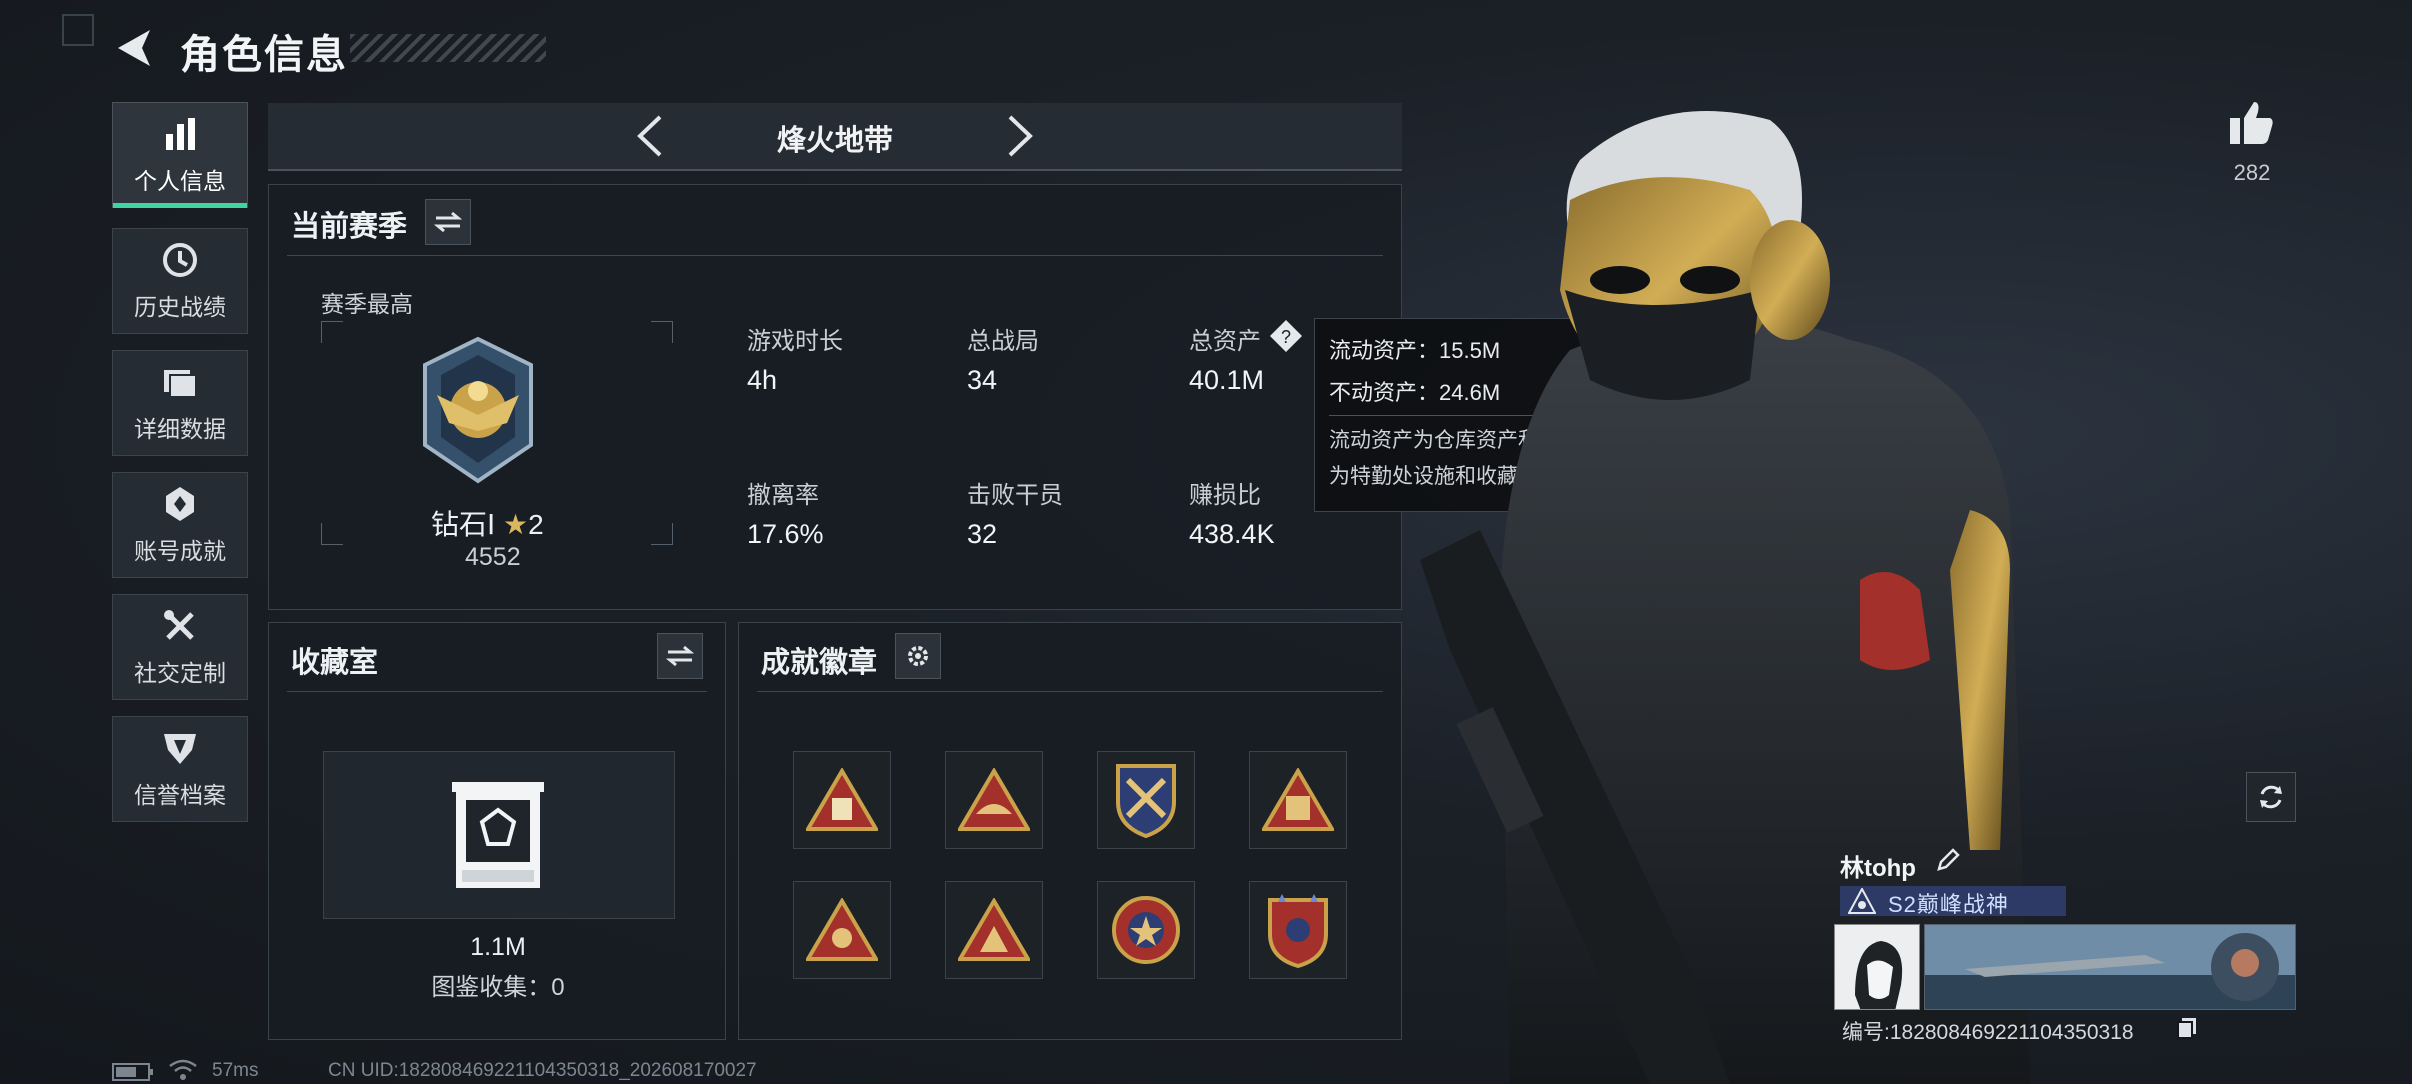 Image resolution: width=2412 pixels, height=1084 pixels. I want to click on mode-selector: 烽火地带, so click(835, 137).